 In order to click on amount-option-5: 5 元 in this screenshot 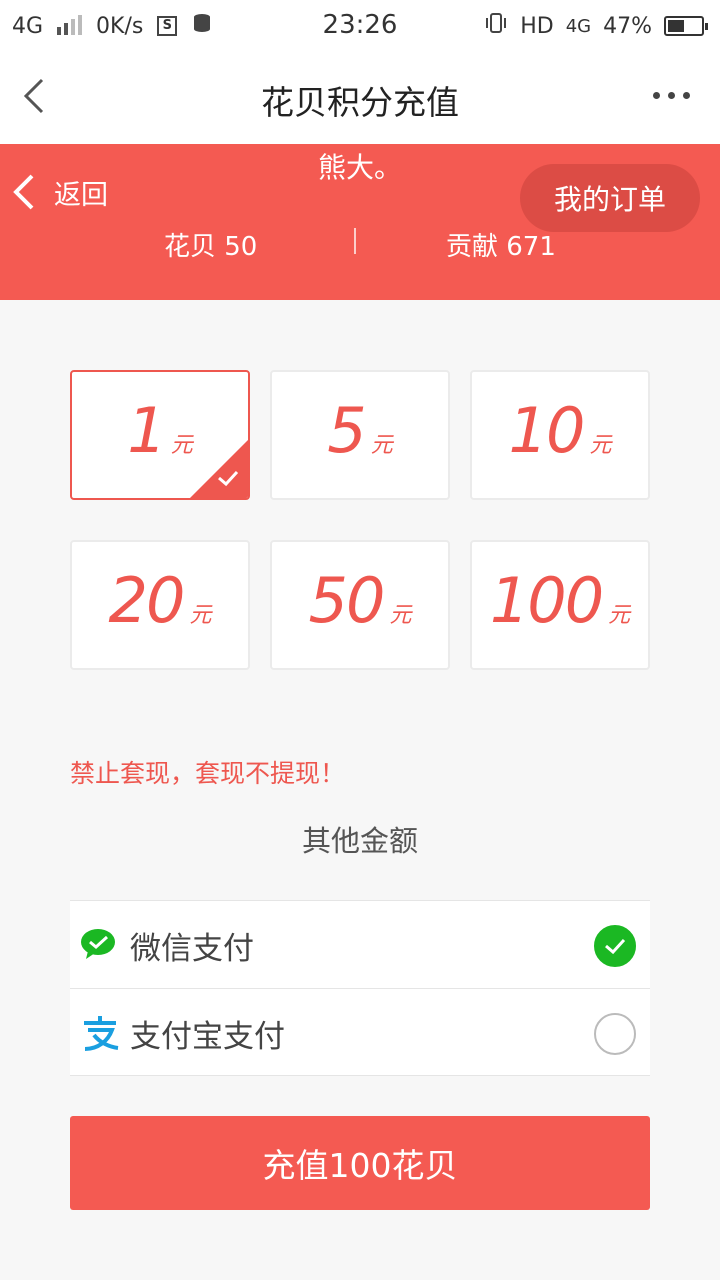, I will do `click(360, 435)`.